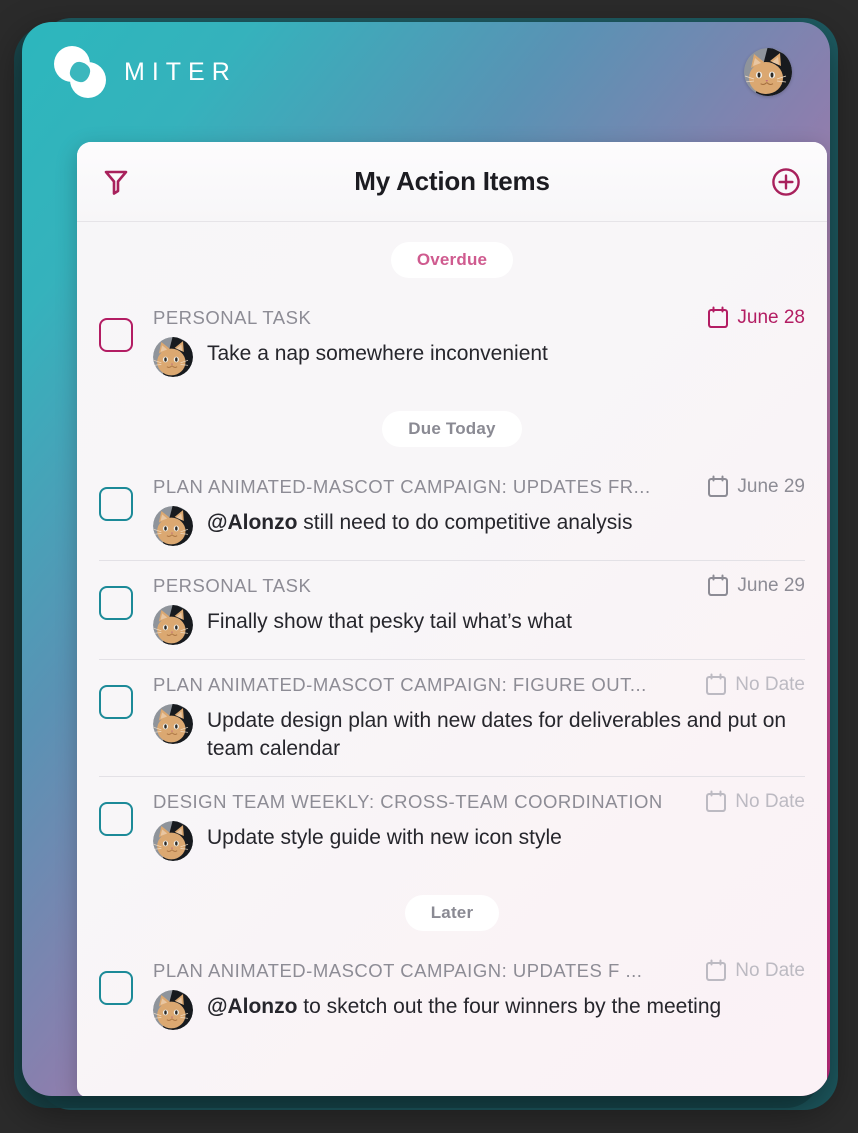 The width and height of the screenshot is (858, 1133). I want to click on filter-funnel-icon, so click(116, 181).